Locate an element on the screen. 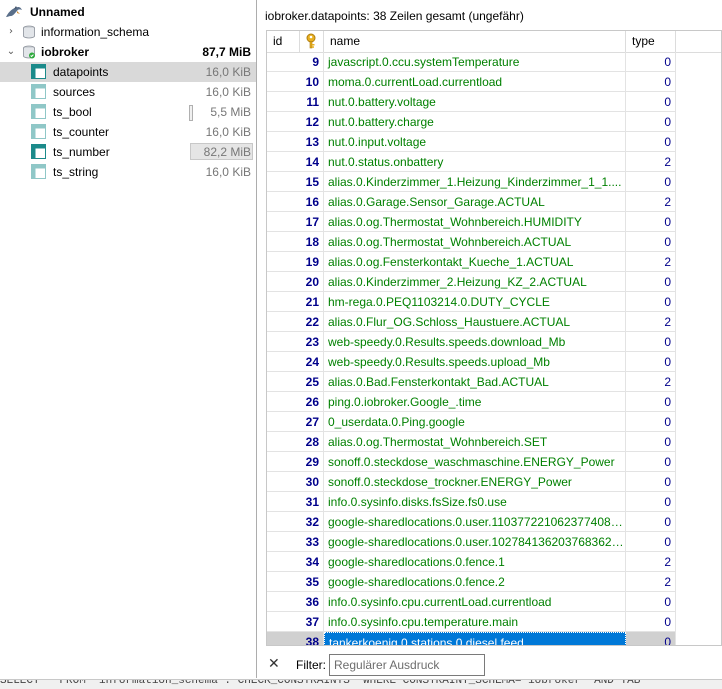 Image resolution: width=722 pixels, height=689 pixels. column-header-id: id is located at coordinates (283, 41).